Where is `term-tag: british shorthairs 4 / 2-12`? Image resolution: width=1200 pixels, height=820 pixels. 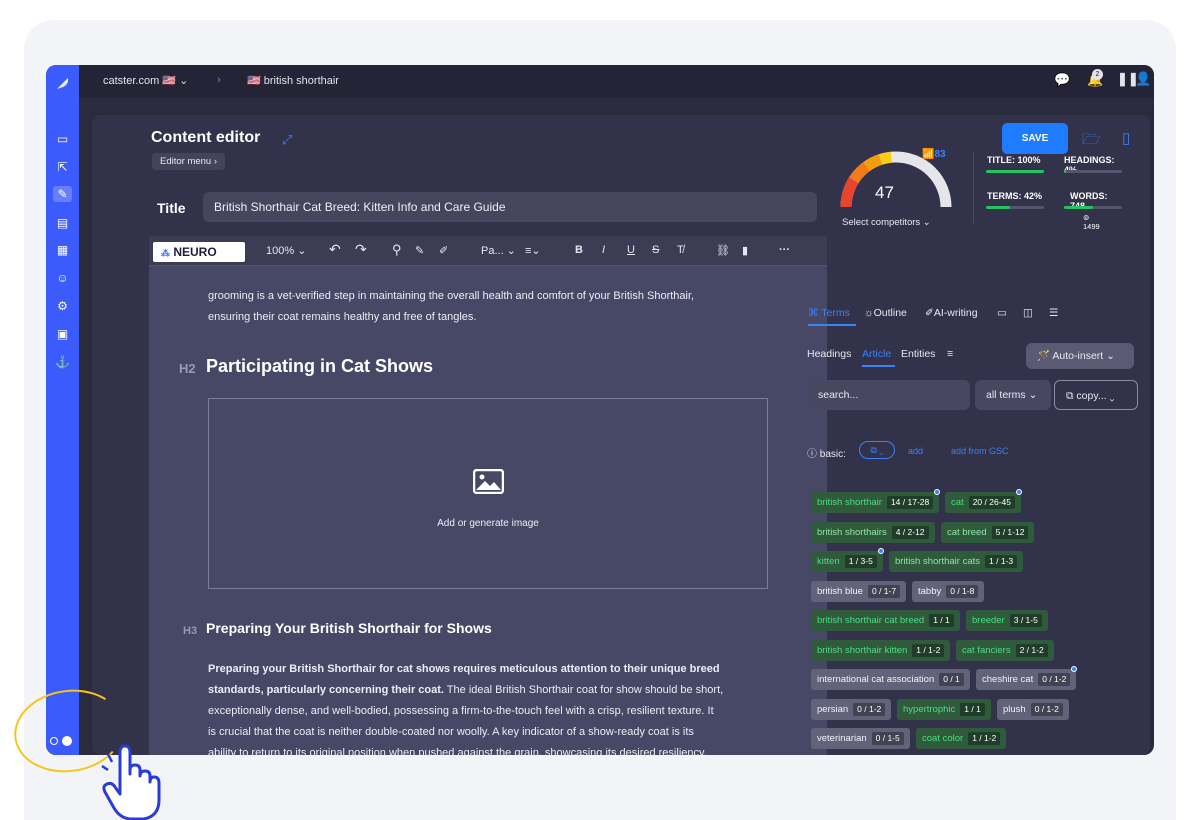
term-tag: british shorthairs 4 / 2-12 is located at coordinates (873, 532).